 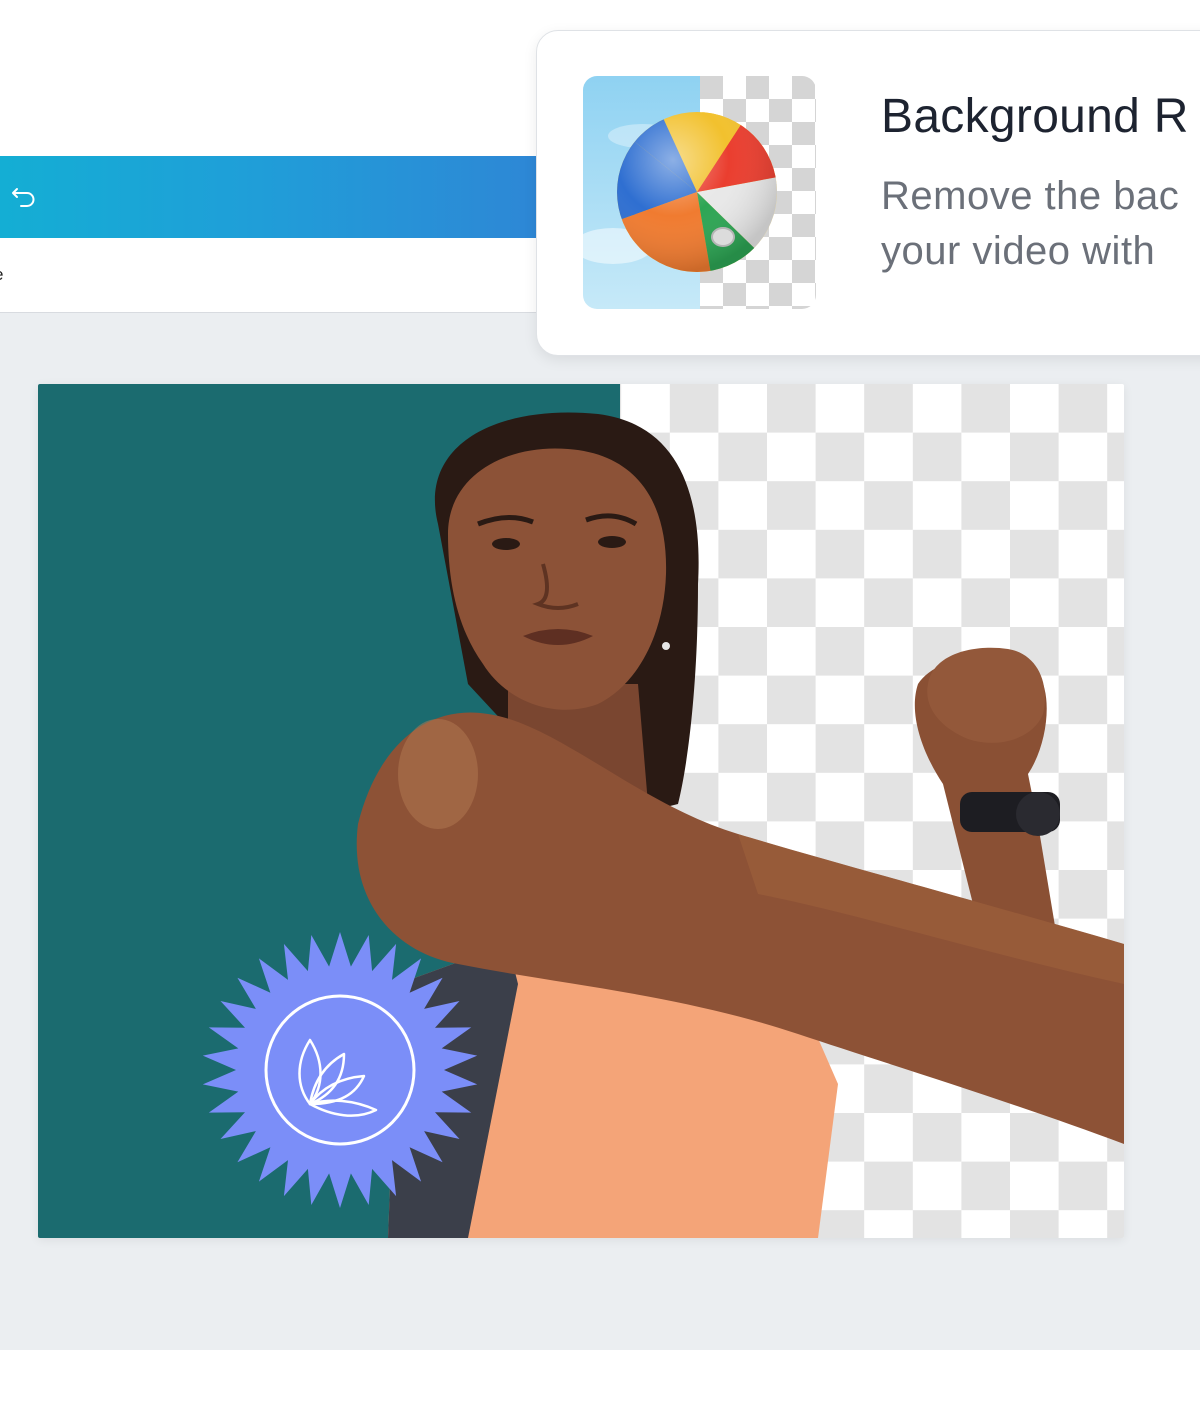 What do you see at coordinates (270, 275) in the screenshot?
I see `editor-subbar: e` at bounding box center [270, 275].